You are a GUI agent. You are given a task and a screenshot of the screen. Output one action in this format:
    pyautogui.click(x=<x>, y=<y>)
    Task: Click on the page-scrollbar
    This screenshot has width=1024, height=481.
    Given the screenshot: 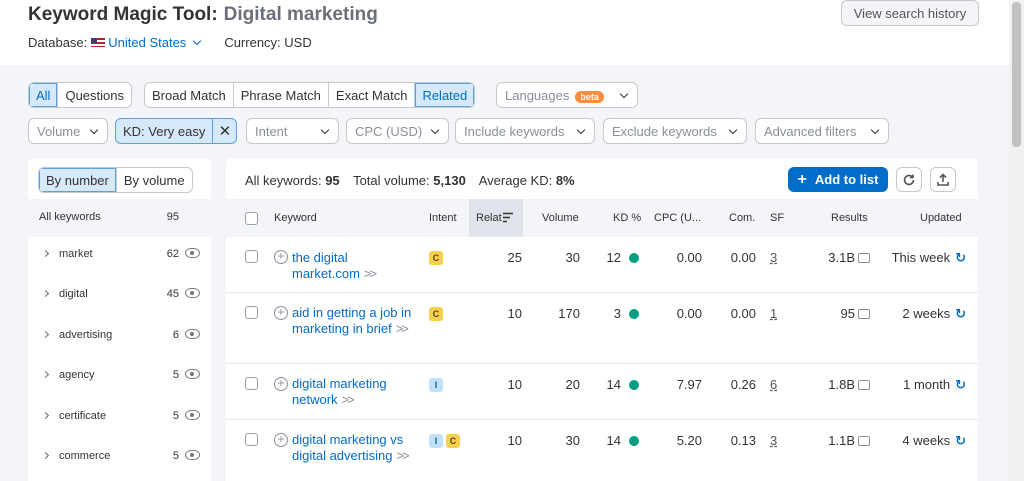 What is the action you would take?
    pyautogui.click(x=1016, y=240)
    